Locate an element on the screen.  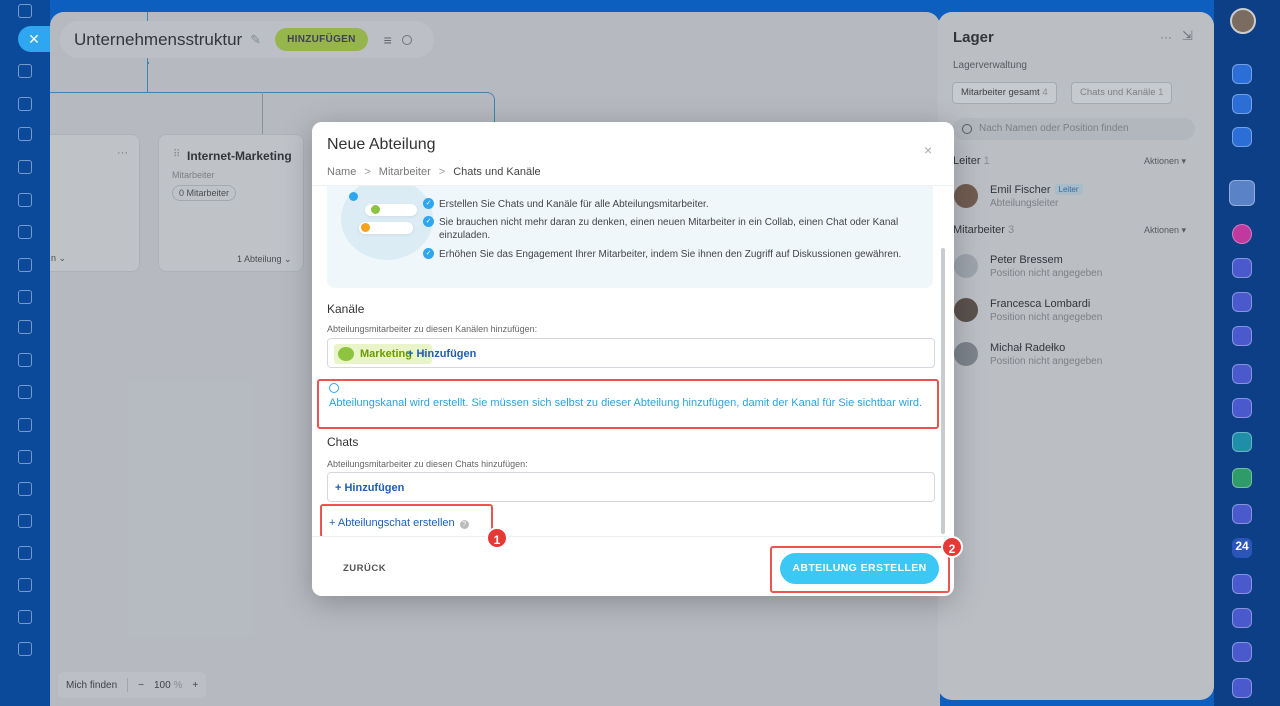
step-marker: 1 is located at coordinates (497, 538).